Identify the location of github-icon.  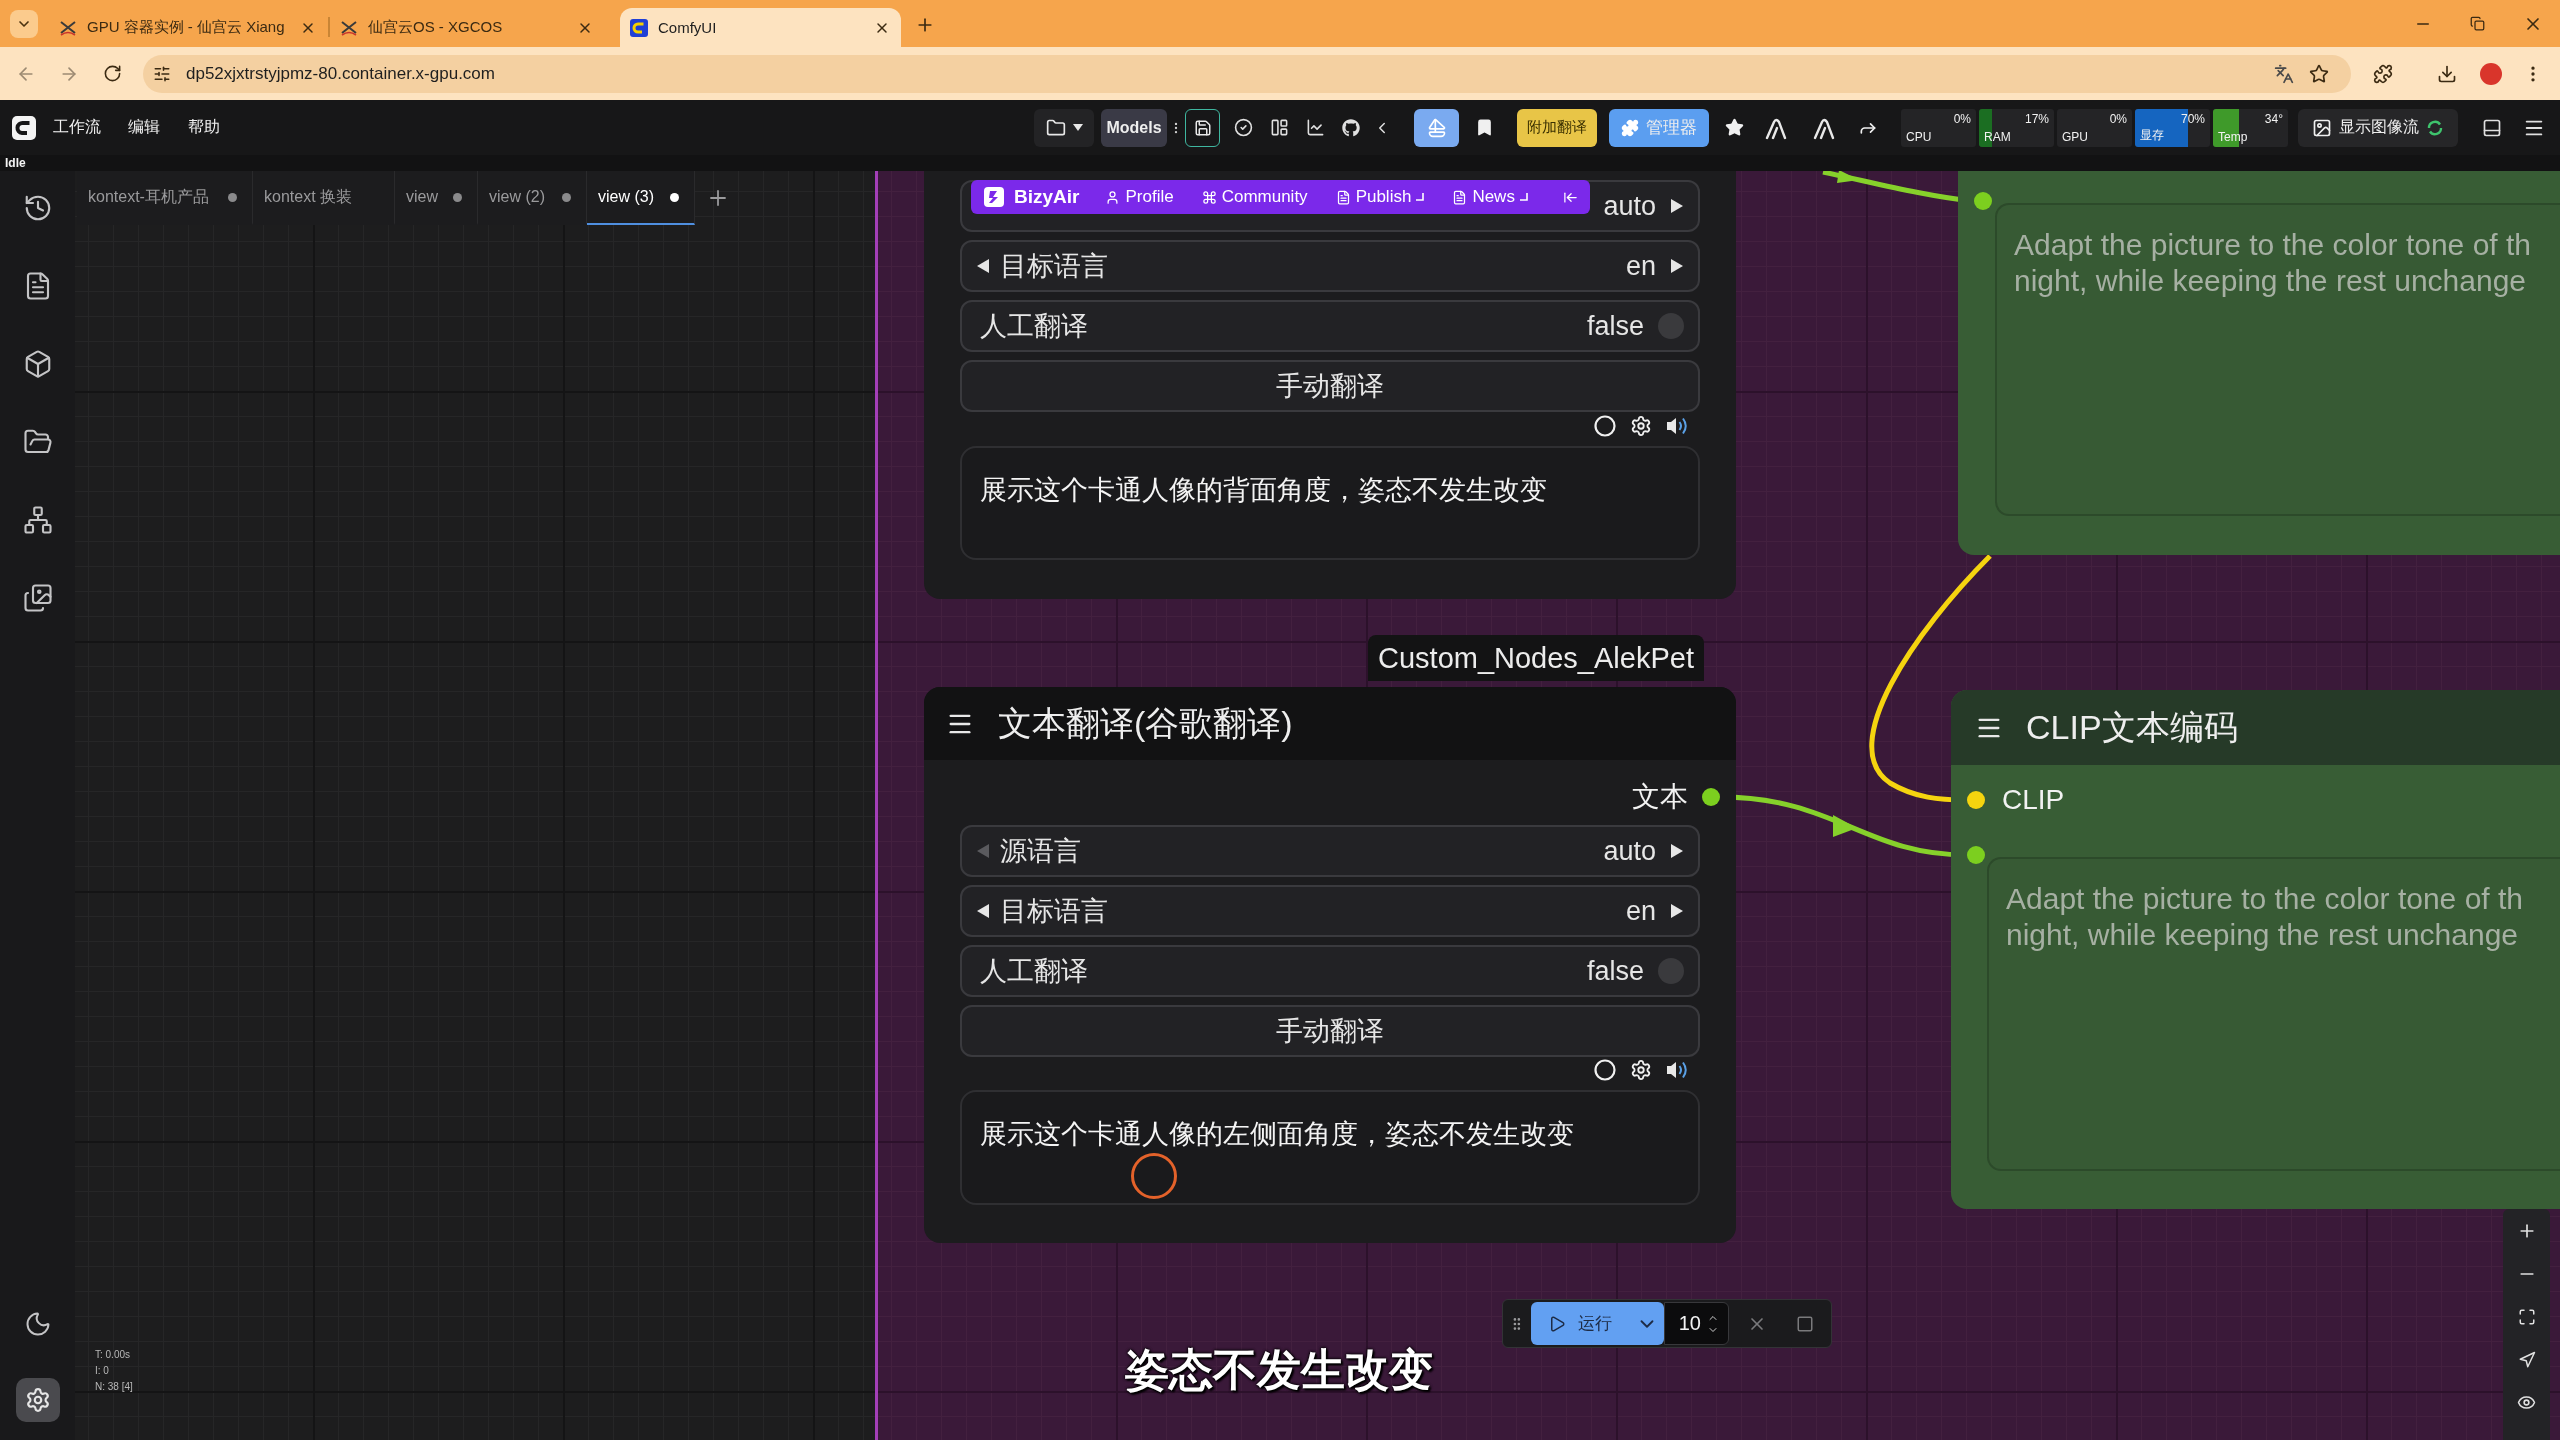
(1351, 127).